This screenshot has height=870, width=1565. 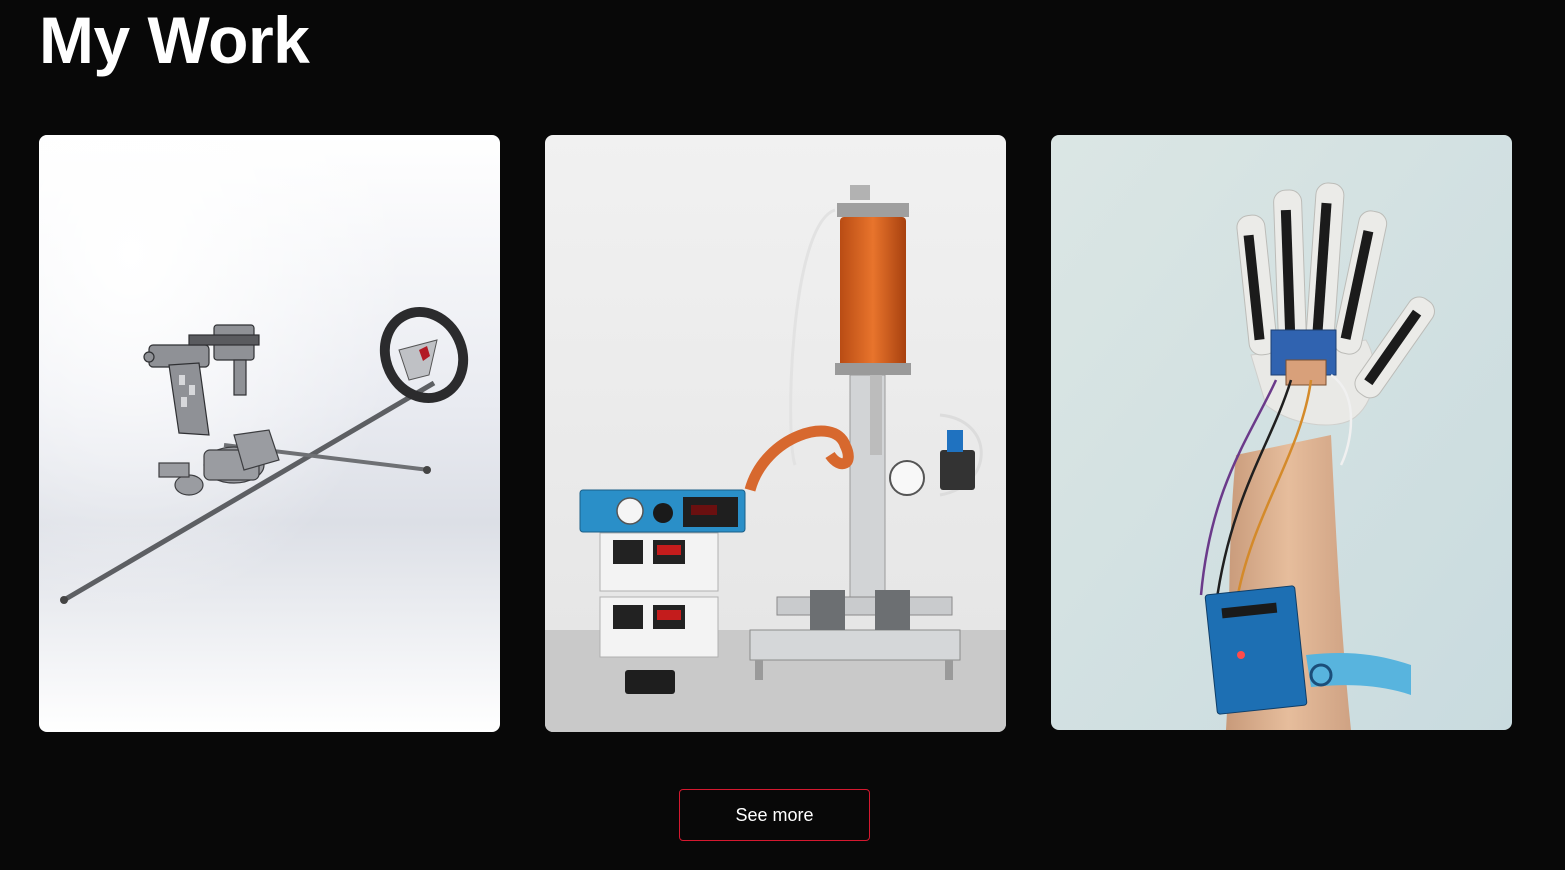 What do you see at coordinates (774, 815) in the screenshot?
I see `see-more-button: See more` at bounding box center [774, 815].